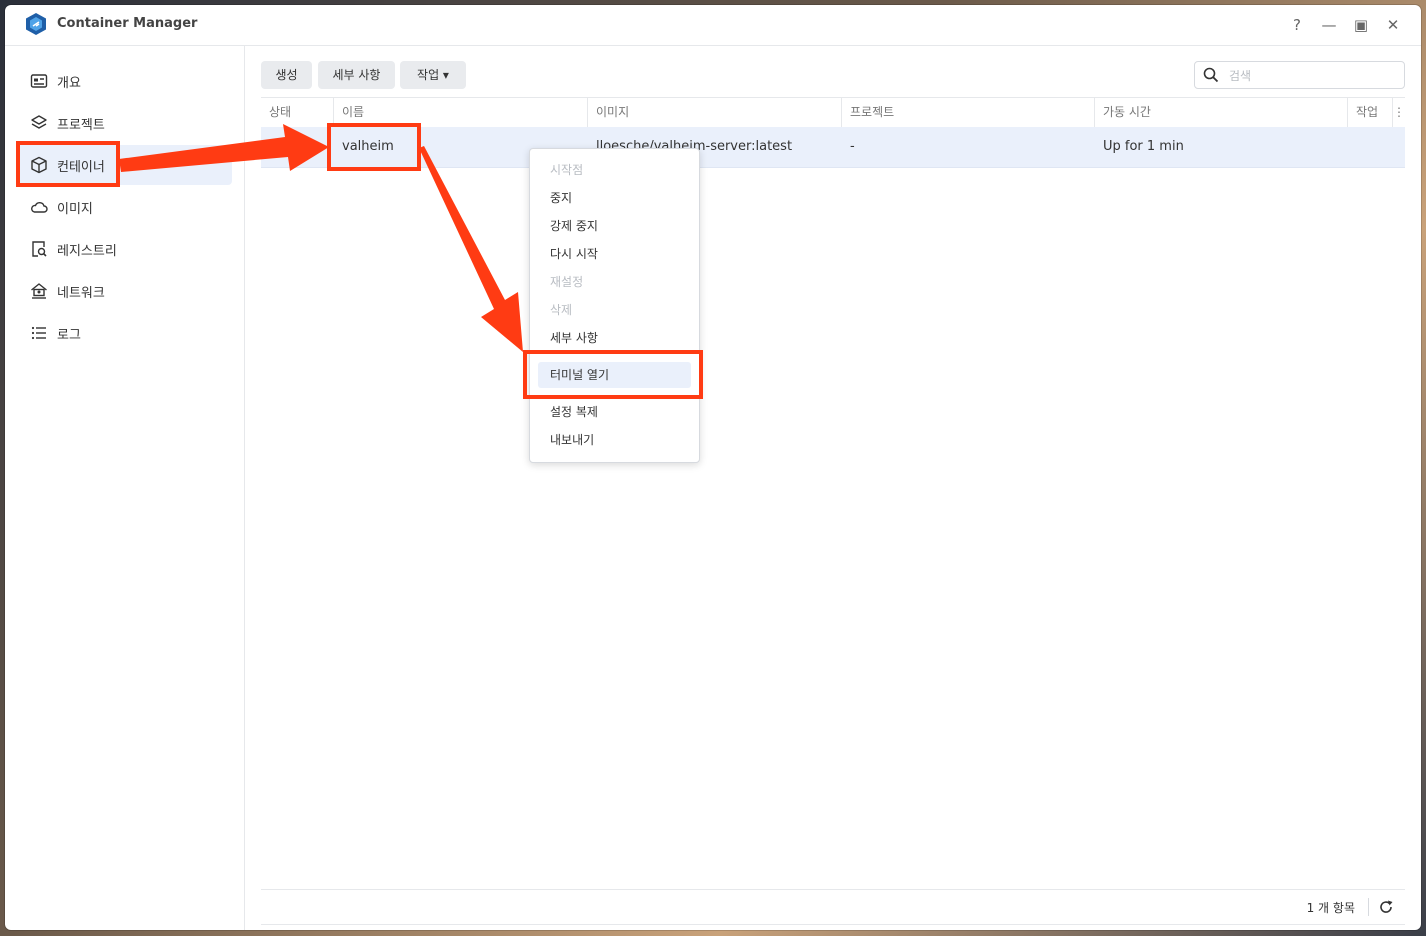 The width and height of the screenshot is (1426, 936). Describe the element at coordinates (124, 333) in the screenshot. I see `sidebar-item-log: 로그` at that location.